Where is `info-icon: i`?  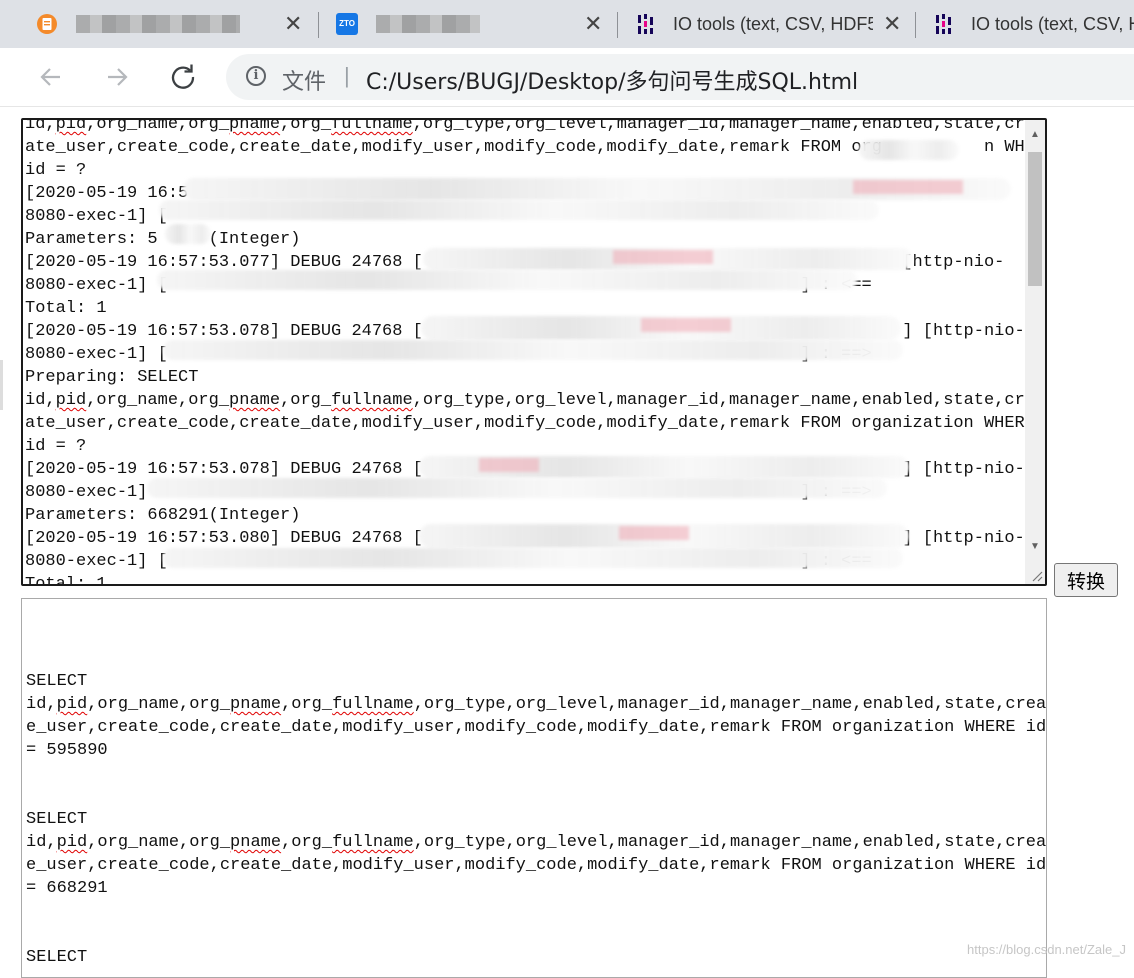
info-icon: i is located at coordinates (256, 76).